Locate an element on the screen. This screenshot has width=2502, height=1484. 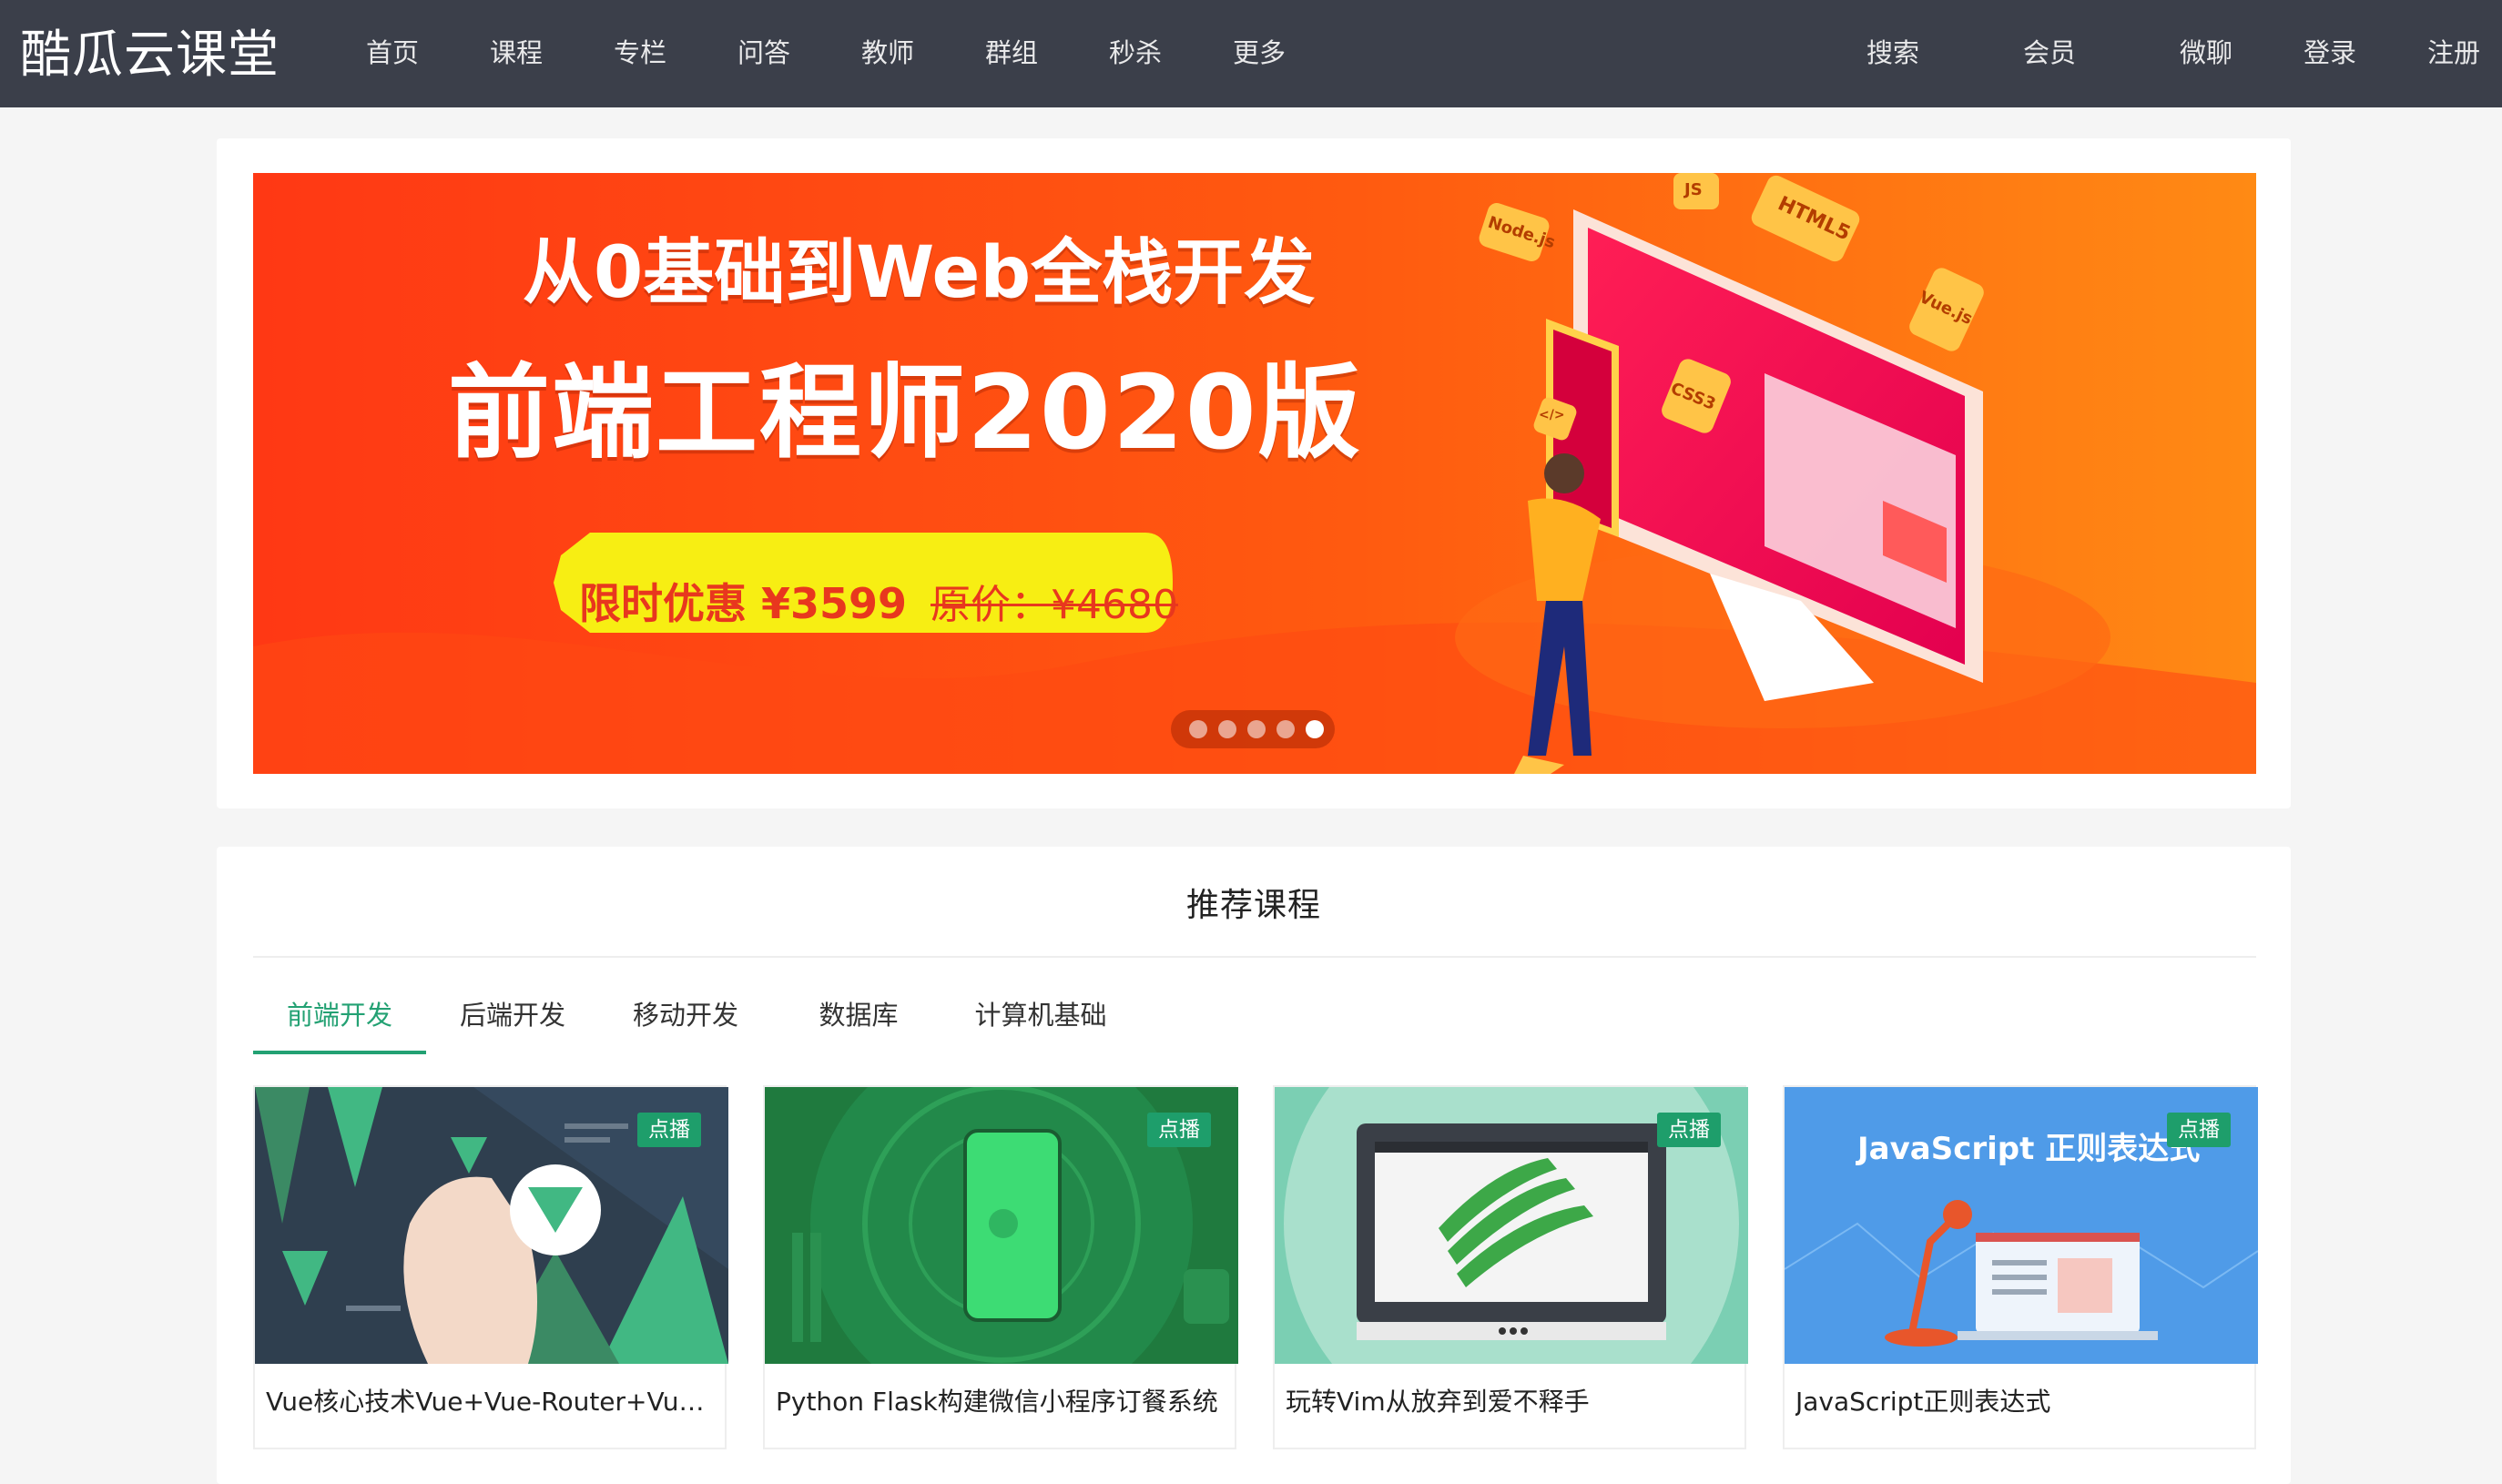
course-card: 点播 玩转Vim从放弃到爱不释手 is located at coordinates (1510, 1267).